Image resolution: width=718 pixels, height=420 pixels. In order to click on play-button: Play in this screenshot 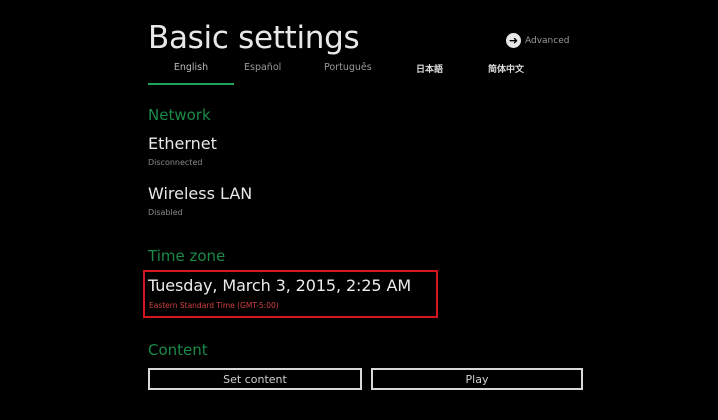, I will do `click(477, 379)`.